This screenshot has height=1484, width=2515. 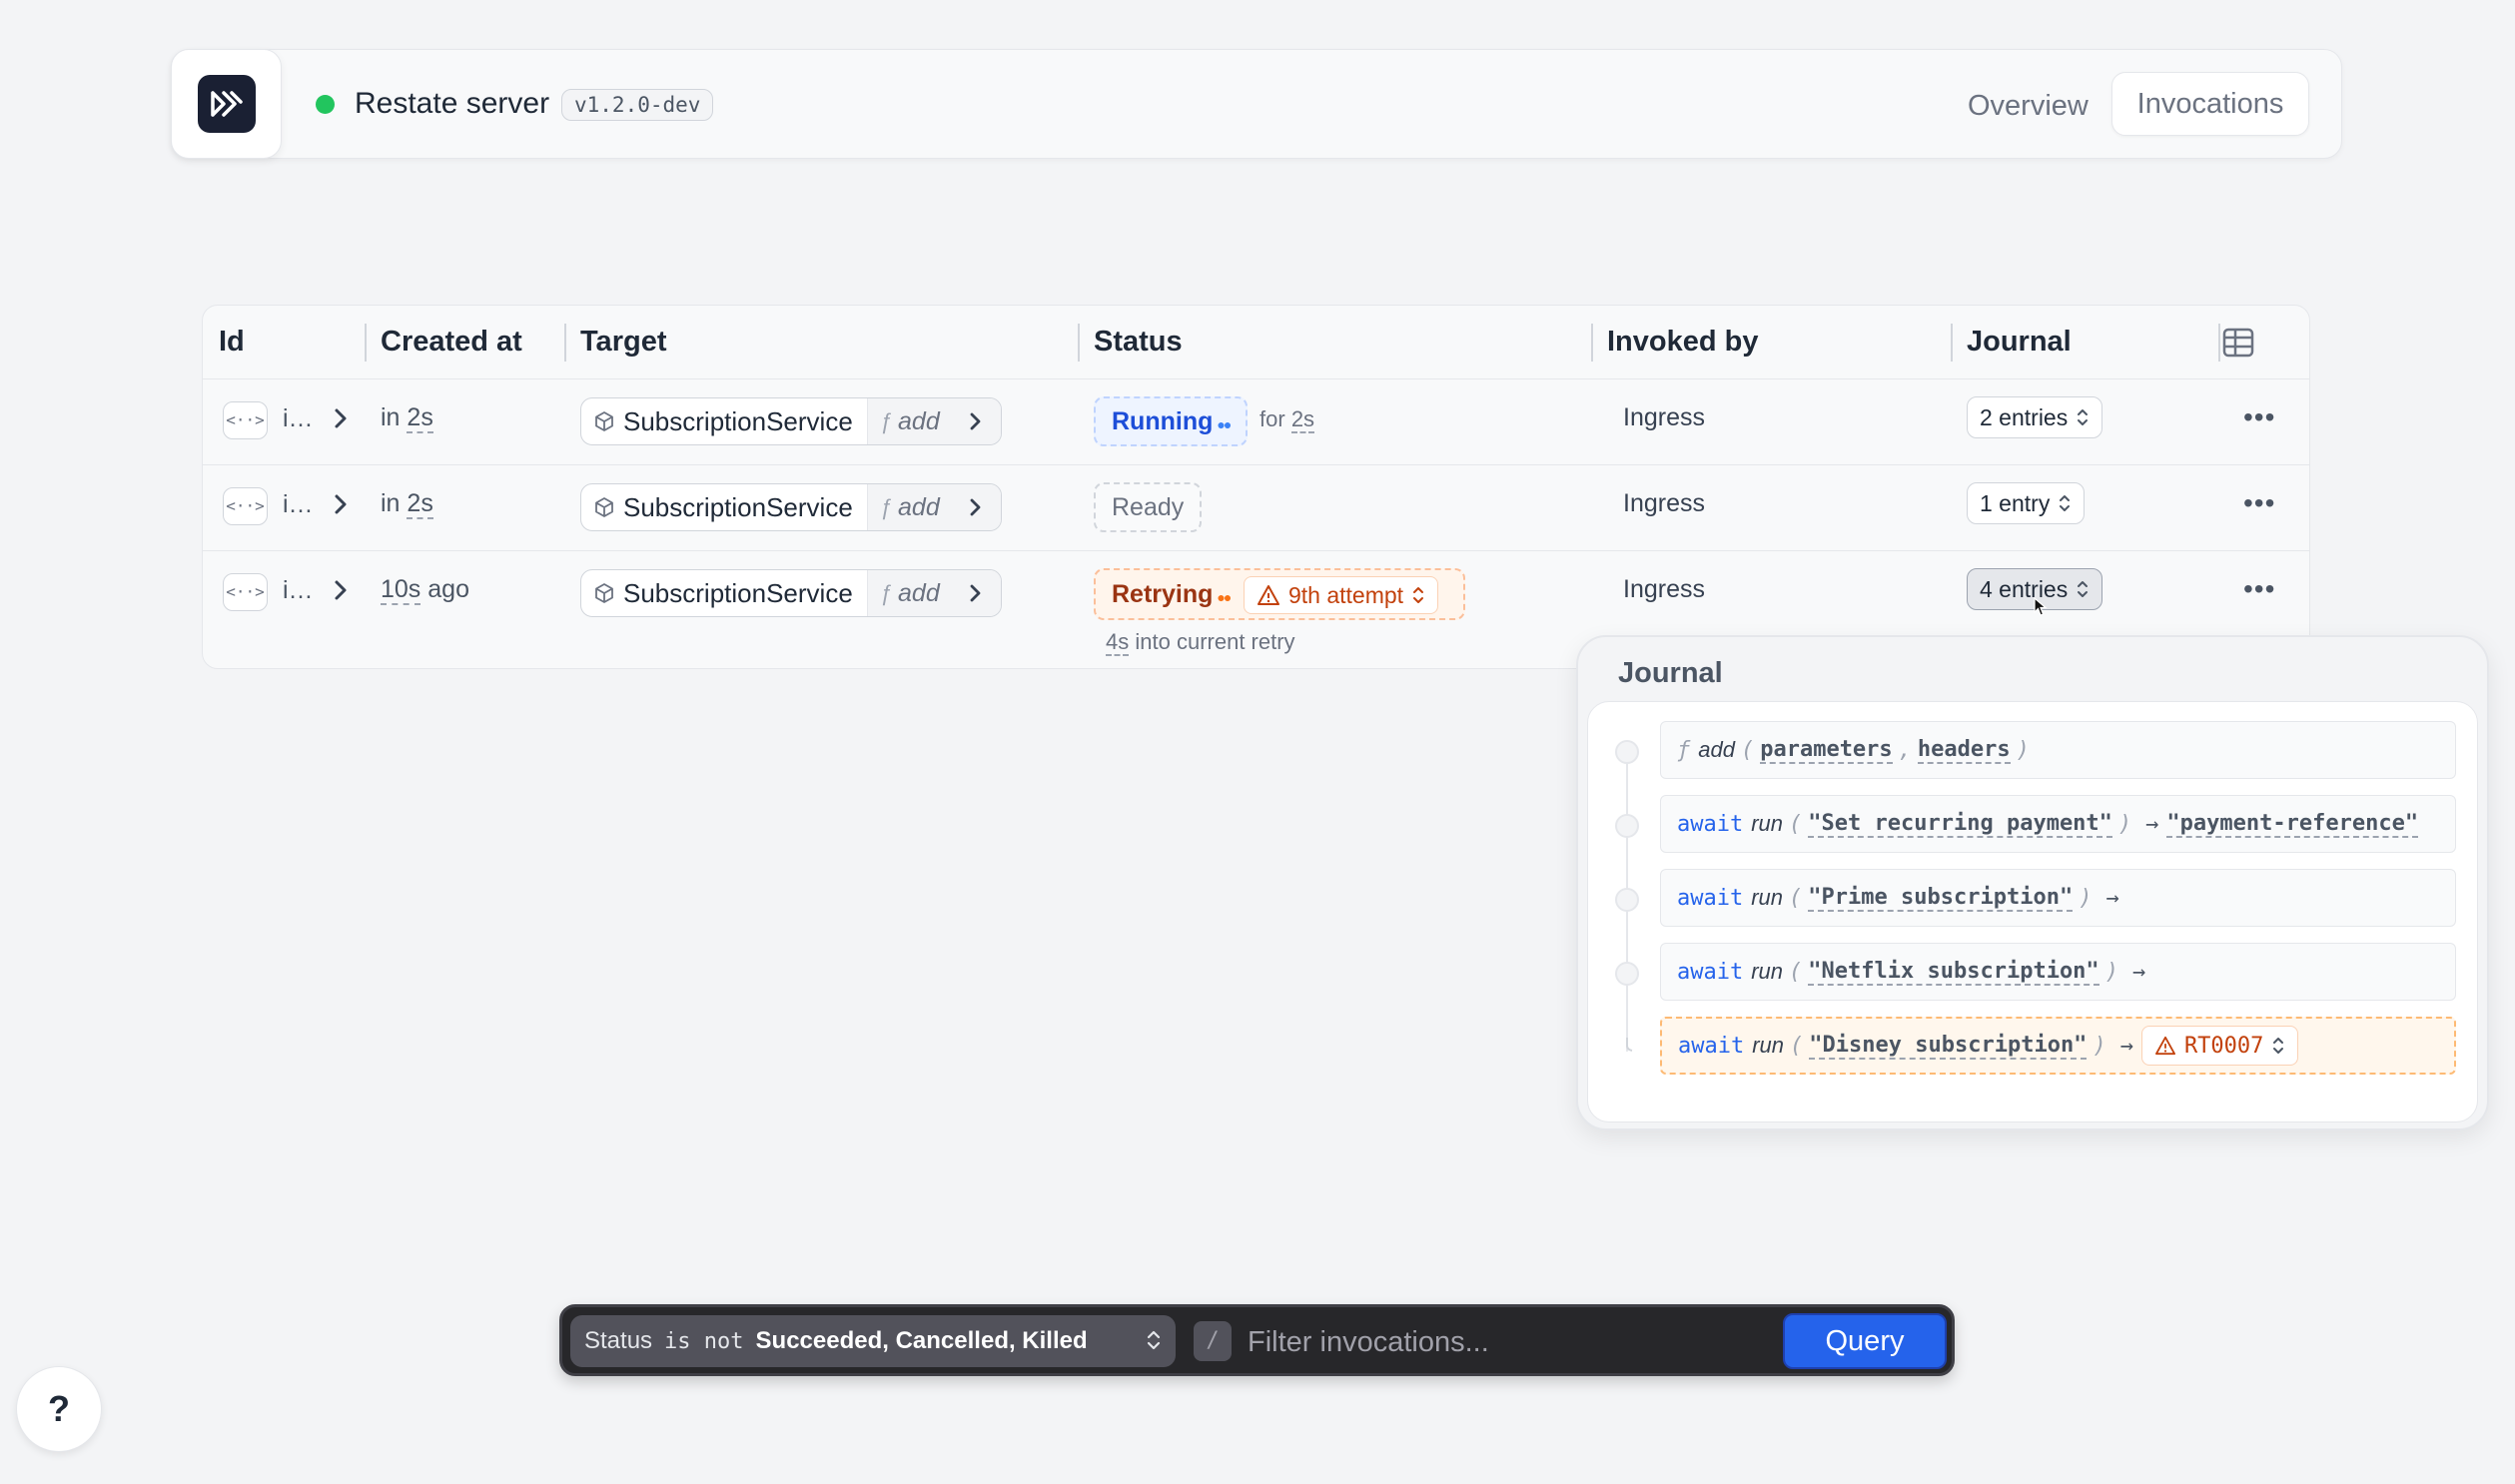 What do you see at coordinates (1948, 1046) in the screenshot?
I see `entry-arg: "Disney subscription"` at bounding box center [1948, 1046].